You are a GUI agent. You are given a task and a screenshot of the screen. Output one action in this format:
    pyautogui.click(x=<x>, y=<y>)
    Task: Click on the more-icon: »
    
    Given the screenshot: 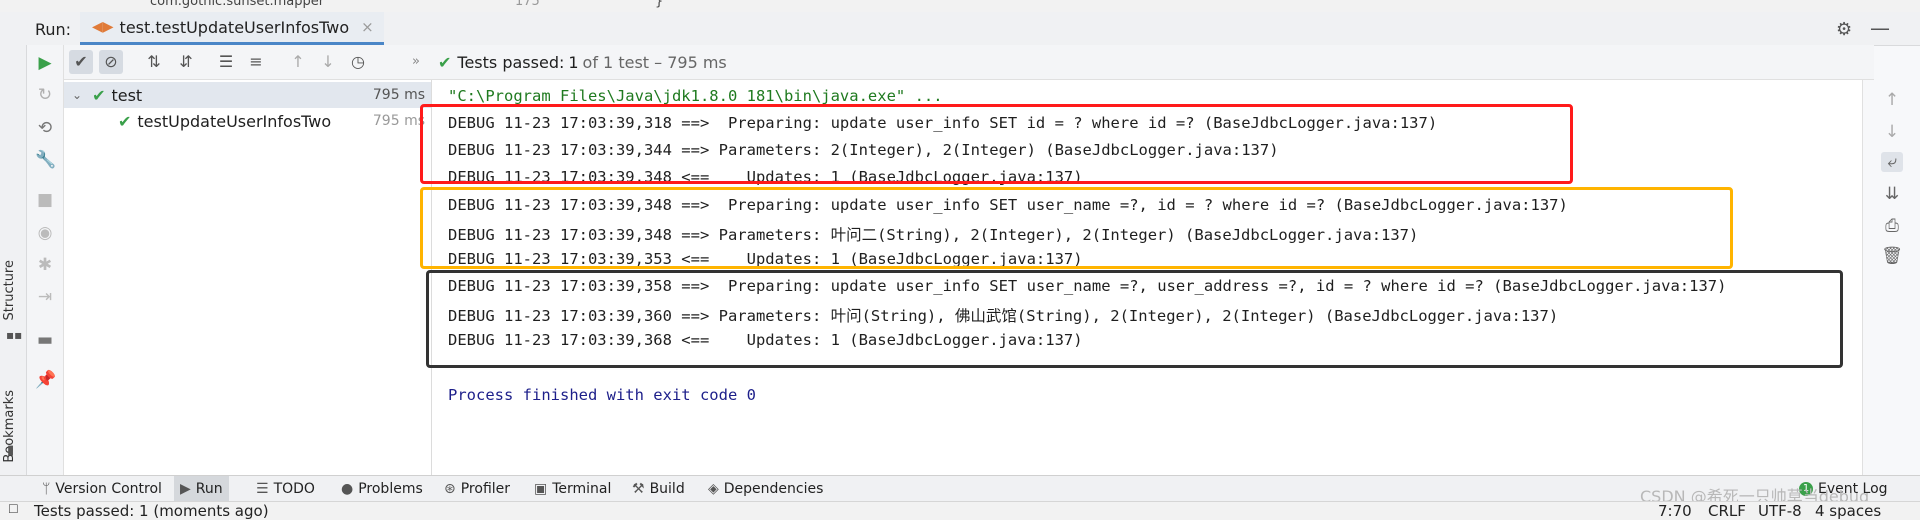 What is the action you would take?
    pyautogui.click(x=416, y=62)
    